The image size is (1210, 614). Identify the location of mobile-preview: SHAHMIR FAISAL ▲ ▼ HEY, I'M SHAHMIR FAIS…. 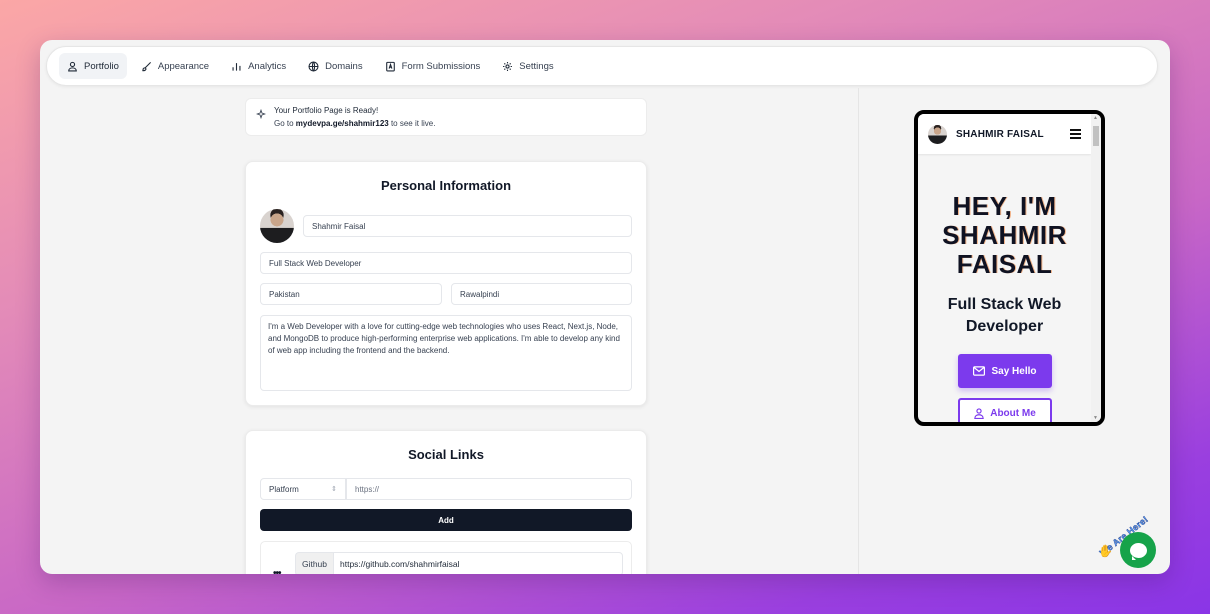
(1009, 268).